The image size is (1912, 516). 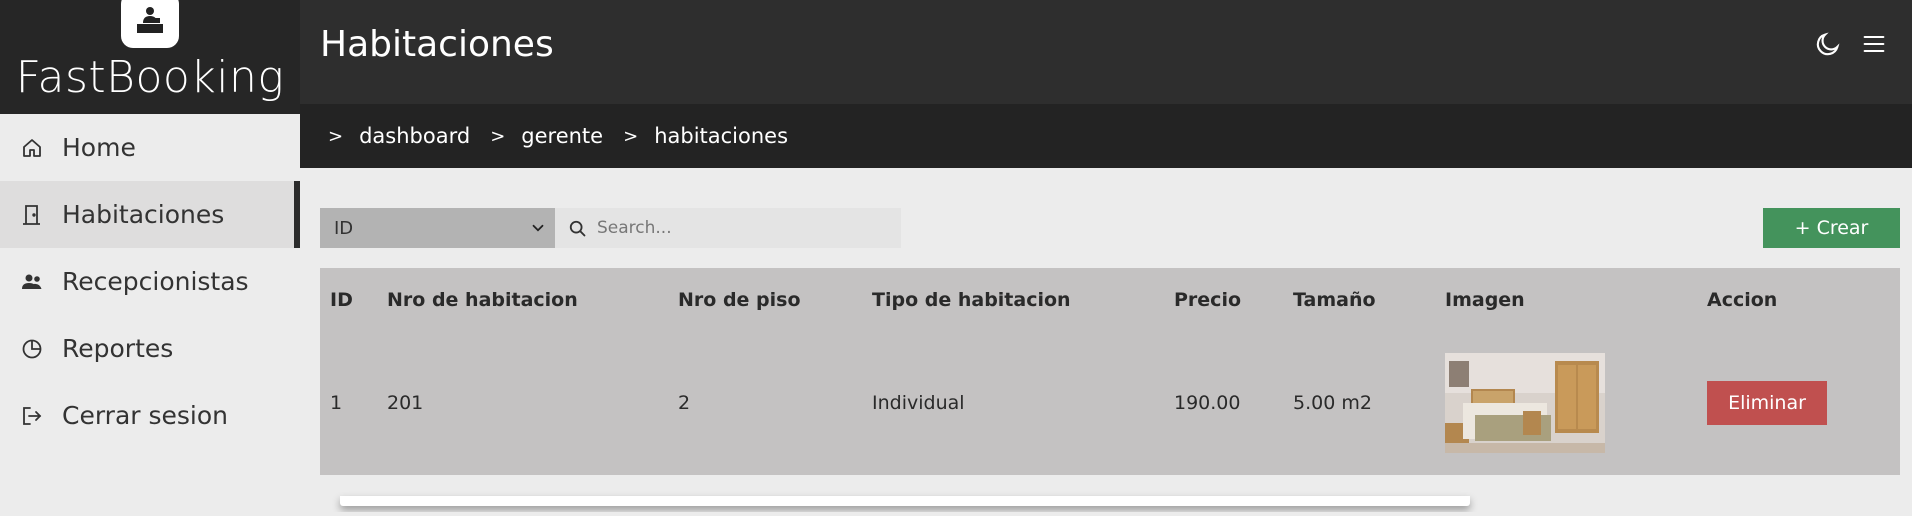 I want to click on sidebar-item-home: Home, so click(x=150, y=147).